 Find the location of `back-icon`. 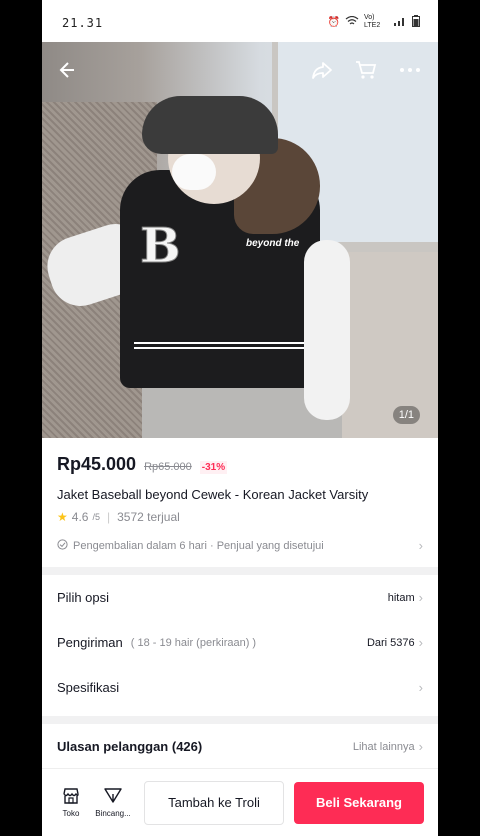

back-icon is located at coordinates (66, 70).